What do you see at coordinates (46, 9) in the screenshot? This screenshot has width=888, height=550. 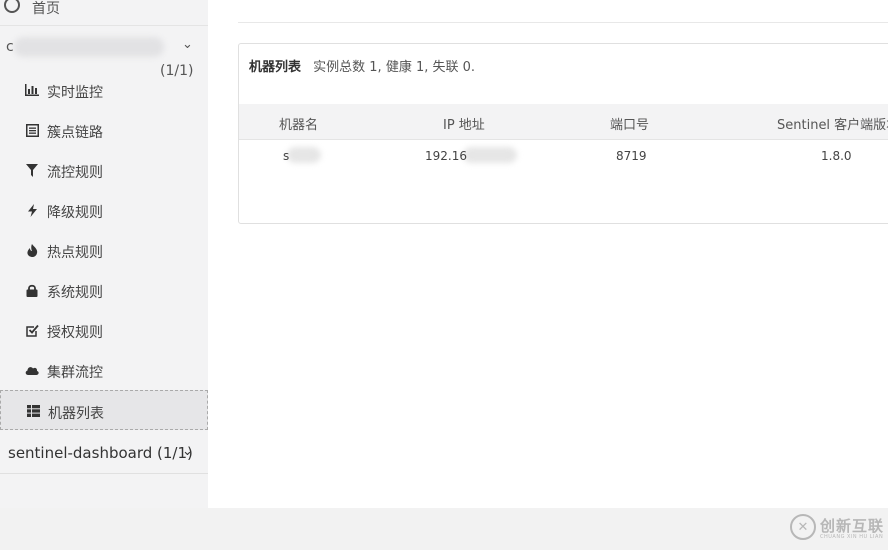 I see `nav-home-label: 首页` at bounding box center [46, 9].